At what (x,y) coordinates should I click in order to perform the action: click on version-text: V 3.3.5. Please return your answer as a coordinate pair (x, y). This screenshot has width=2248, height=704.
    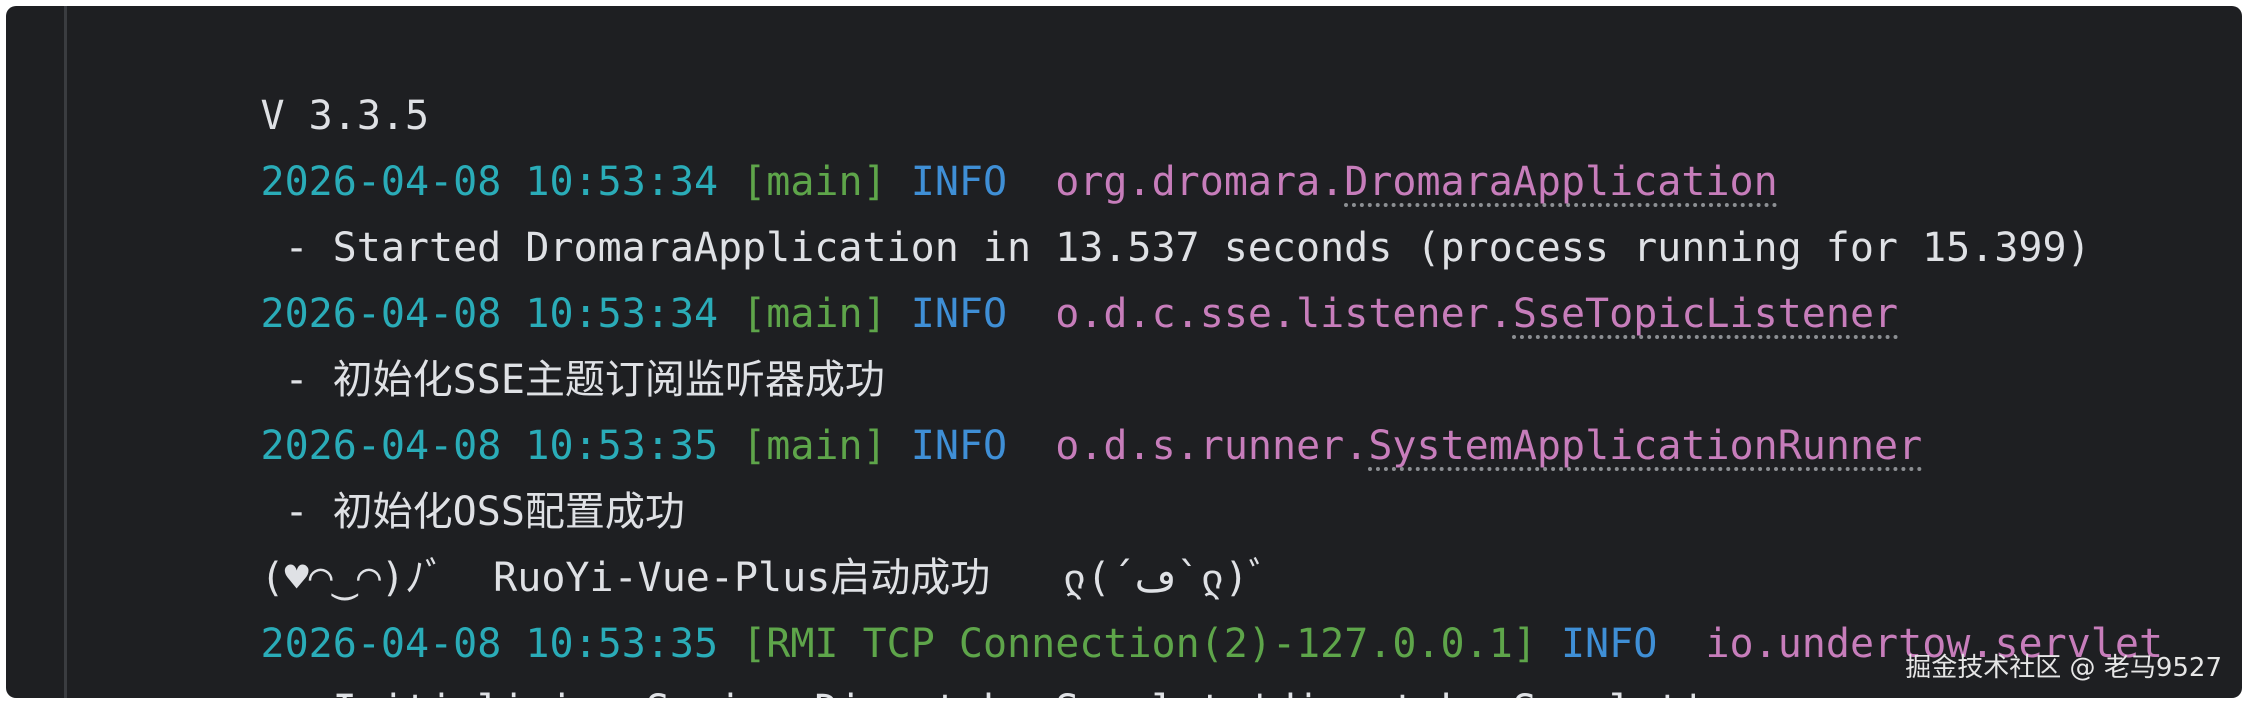
    Looking at the image, I should click on (345, 116).